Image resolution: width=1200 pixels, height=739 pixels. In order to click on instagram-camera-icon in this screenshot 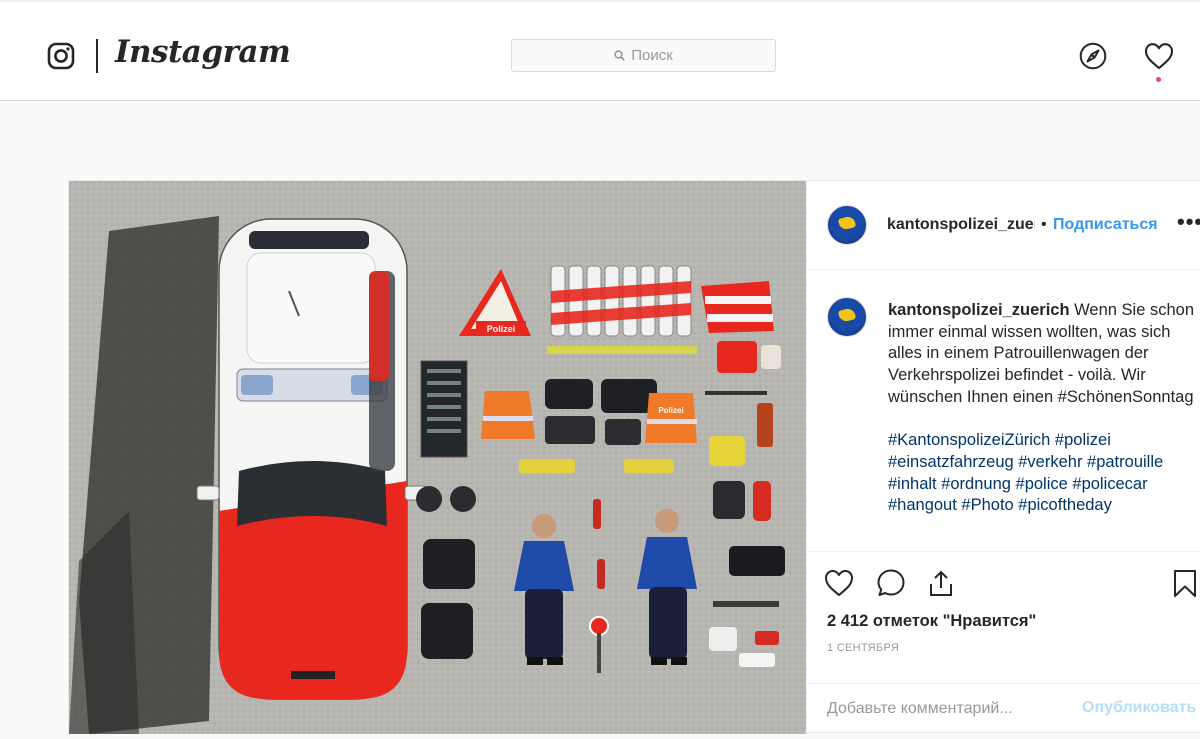, I will do `click(61, 56)`.